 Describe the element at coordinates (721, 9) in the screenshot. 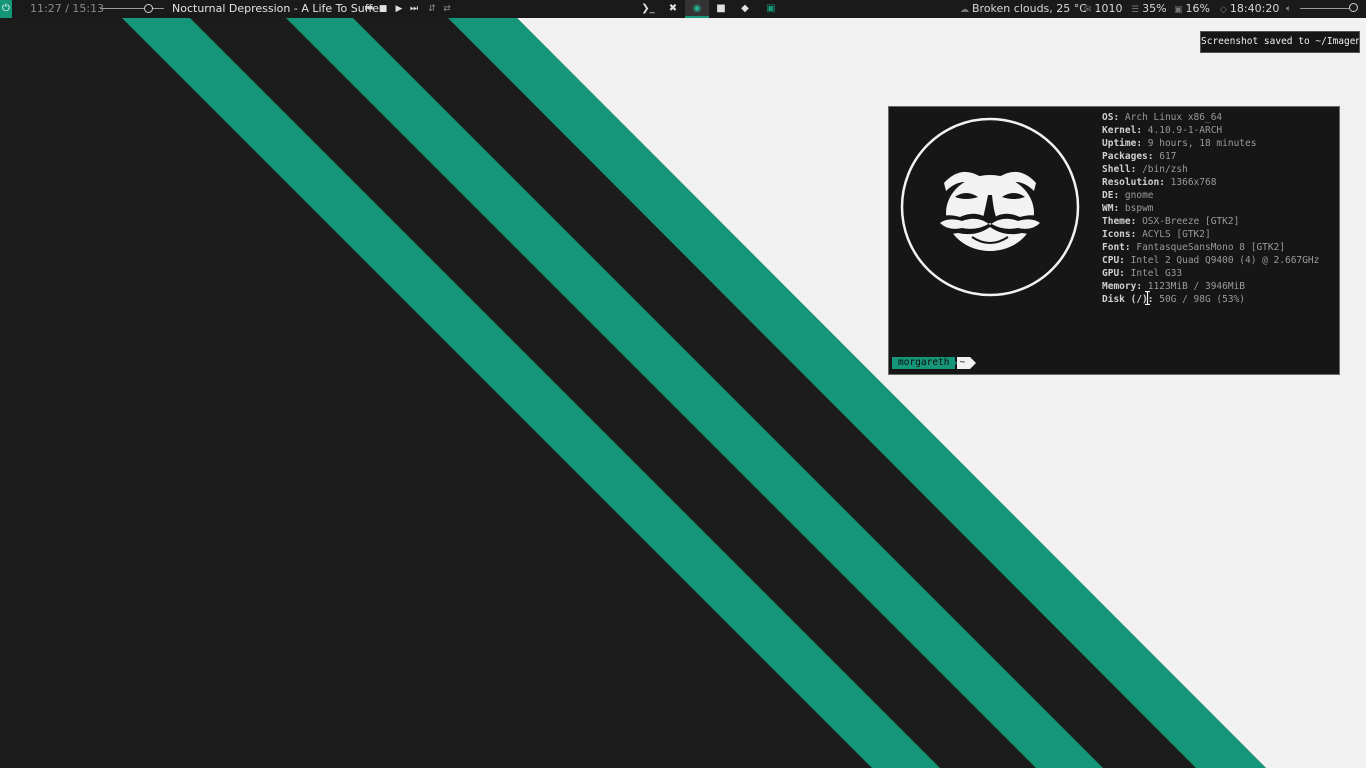

I see `workspace-video-camera-icon: ■` at that location.